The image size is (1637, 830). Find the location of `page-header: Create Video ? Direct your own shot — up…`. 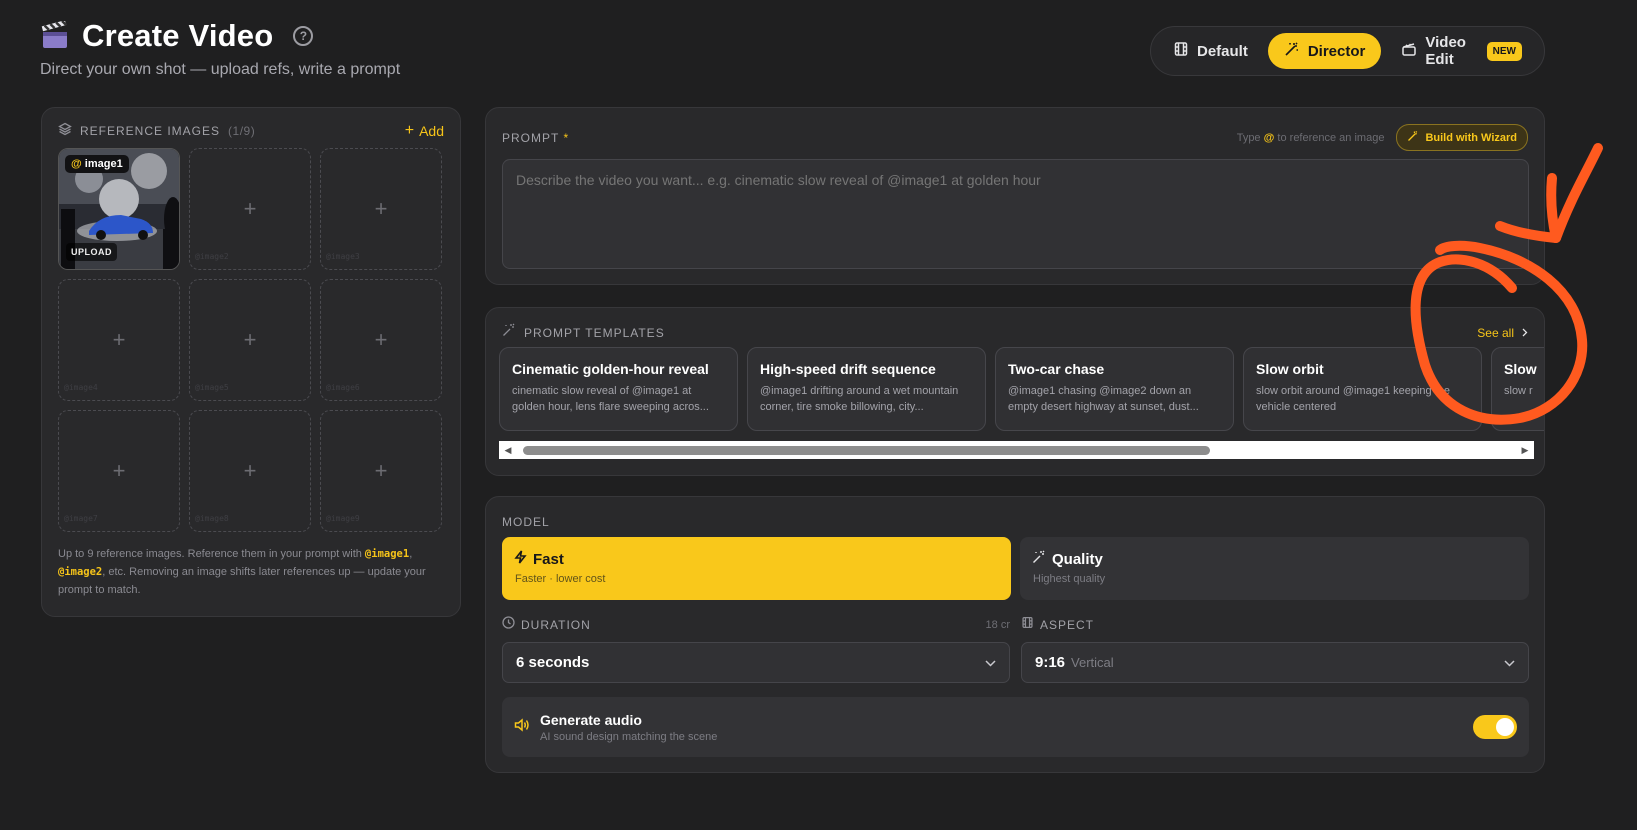

page-header: Create Video ? Direct your own shot — up… is located at coordinates (220, 48).